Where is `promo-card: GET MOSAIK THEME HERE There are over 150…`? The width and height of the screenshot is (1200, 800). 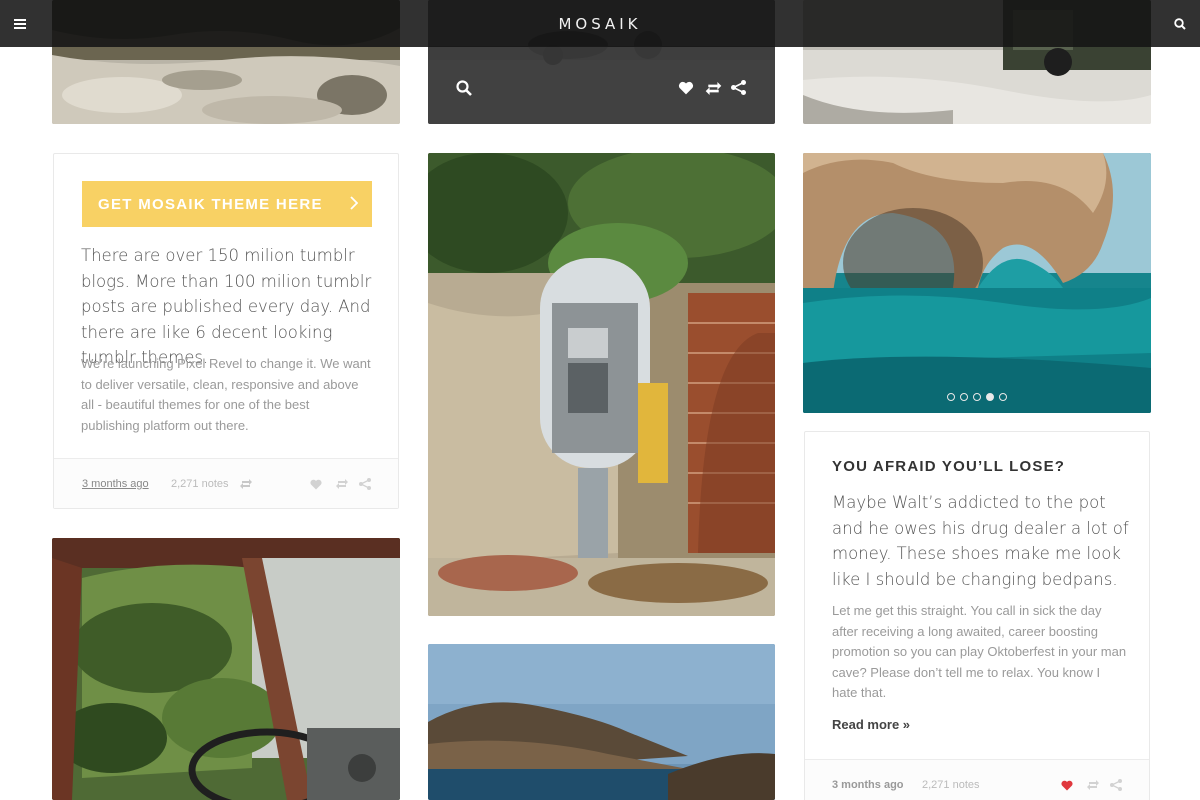
promo-card: GET MOSAIK THEME HERE There are over 150… is located at coordinates (226, 331).